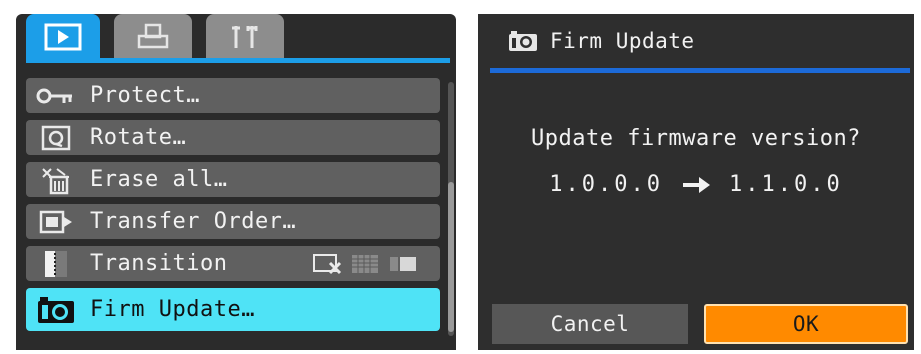 This screenshot has width=921, height=354. Describe the element at coordinates (56, 264) in the screenshot. I see `transition-icon` at that location.